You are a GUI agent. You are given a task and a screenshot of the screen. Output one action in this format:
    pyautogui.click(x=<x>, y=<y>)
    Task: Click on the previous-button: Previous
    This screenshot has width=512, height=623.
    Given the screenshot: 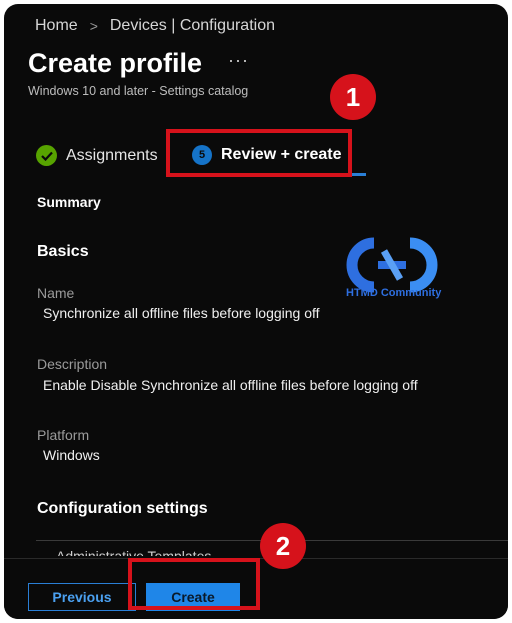 What is the action you would take?
    pyautogui.click(x=82, y=597)
    